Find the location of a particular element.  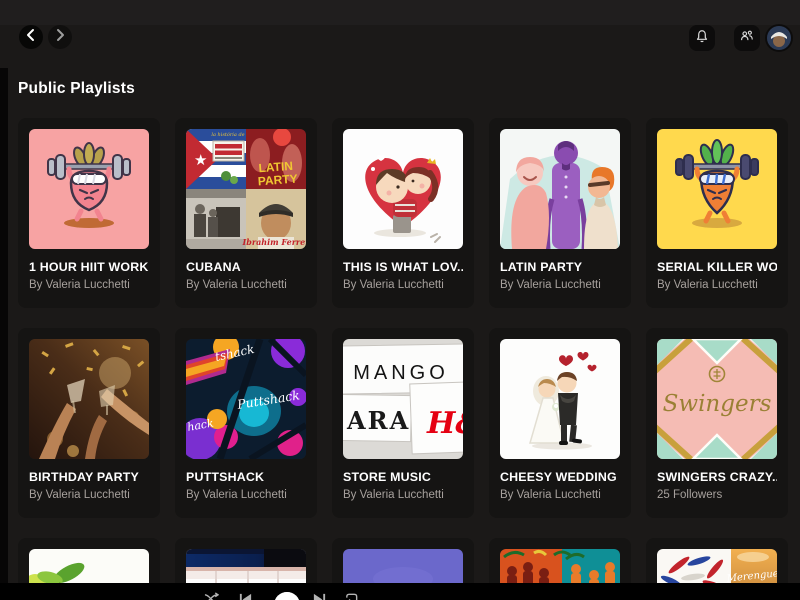

playlist-card: CHEESY WEDDING By Valeria Lucchetti is located at coordinates (560, 423).